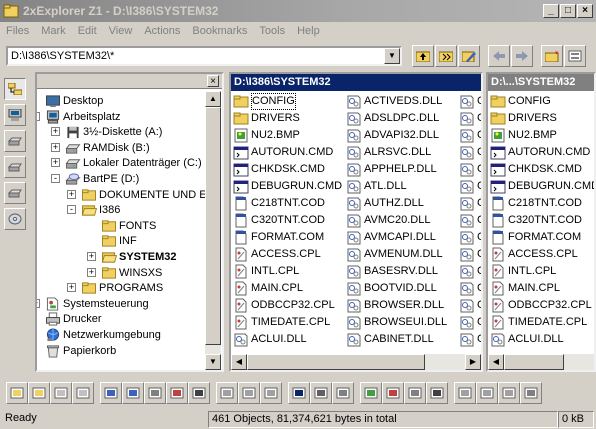 Image resolution: width=596 pixels, height=429 pixels. What do you see at coordinates (394, 203) in the screenshot?
I see `file-name: AUTHZ.DLL` at bounding box center [394, 203].